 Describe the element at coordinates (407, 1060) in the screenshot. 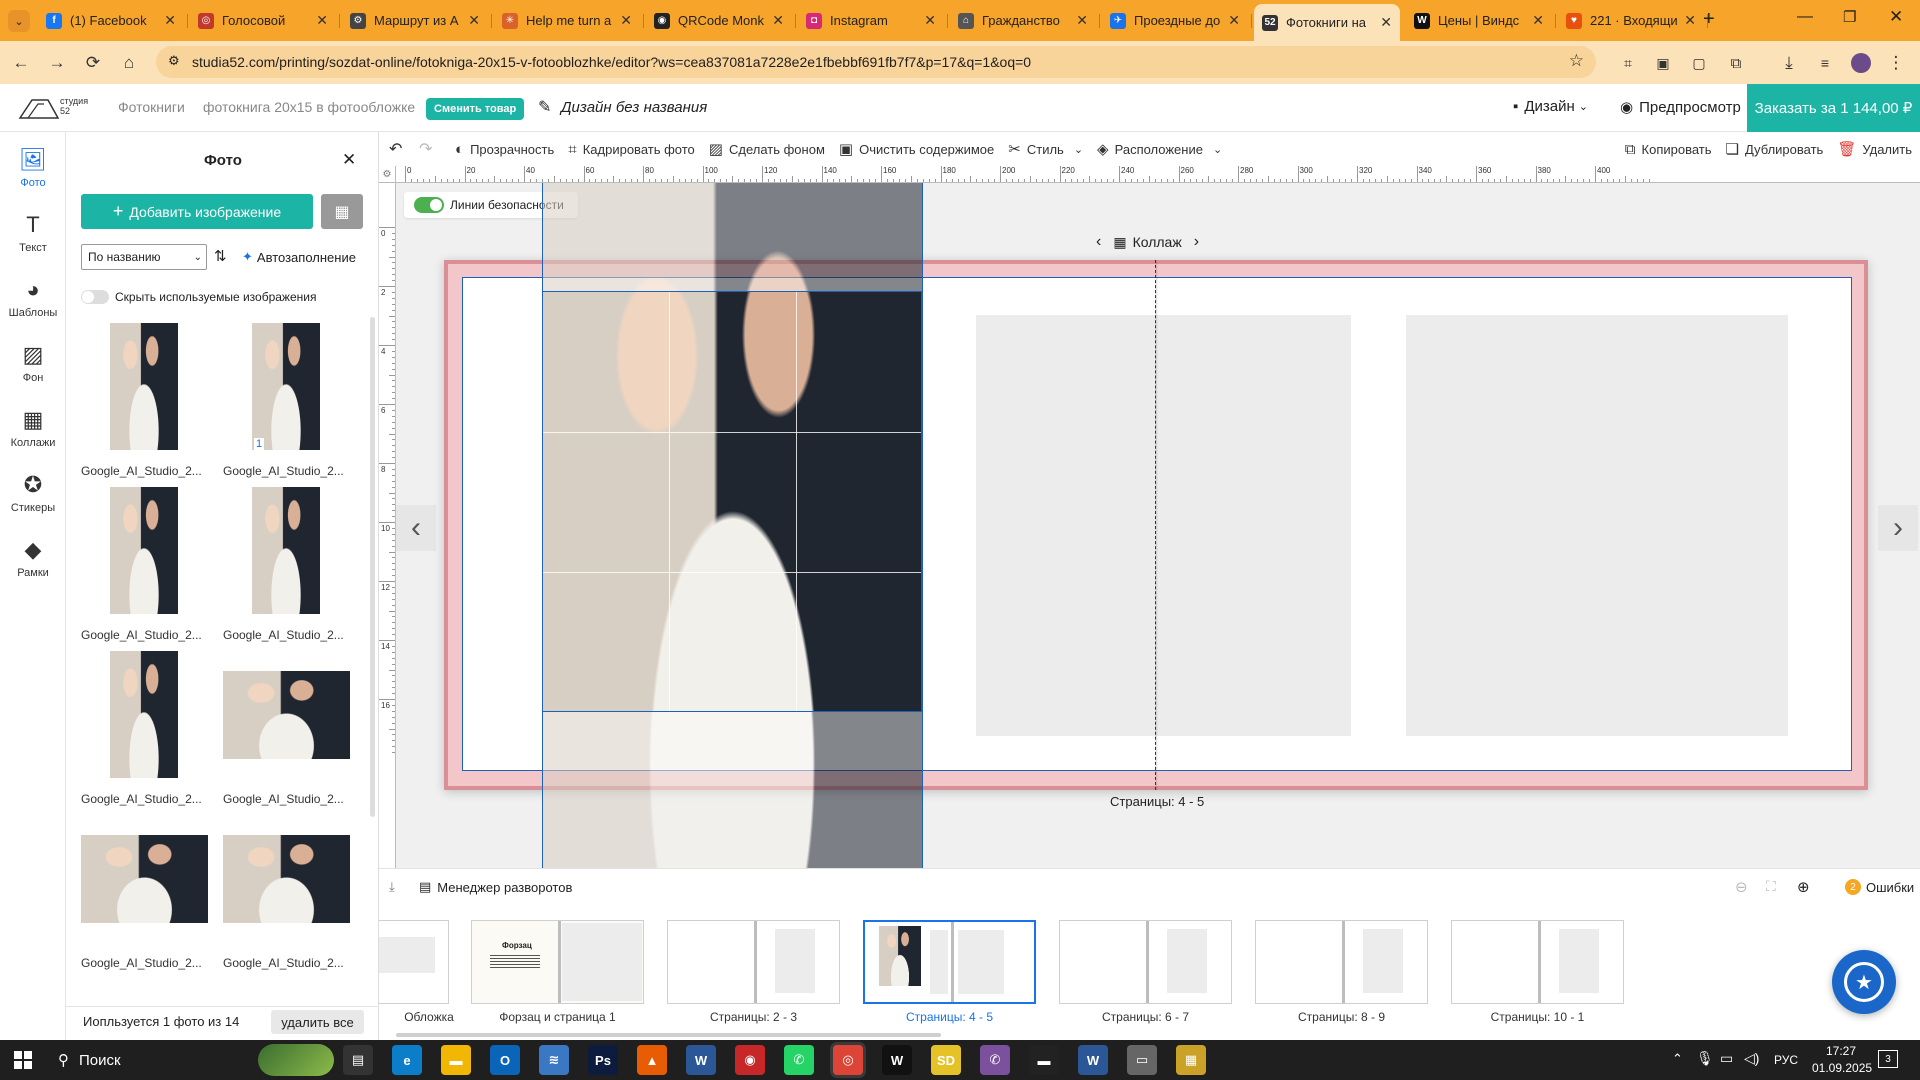

I see `edge-icon: e` at that location.